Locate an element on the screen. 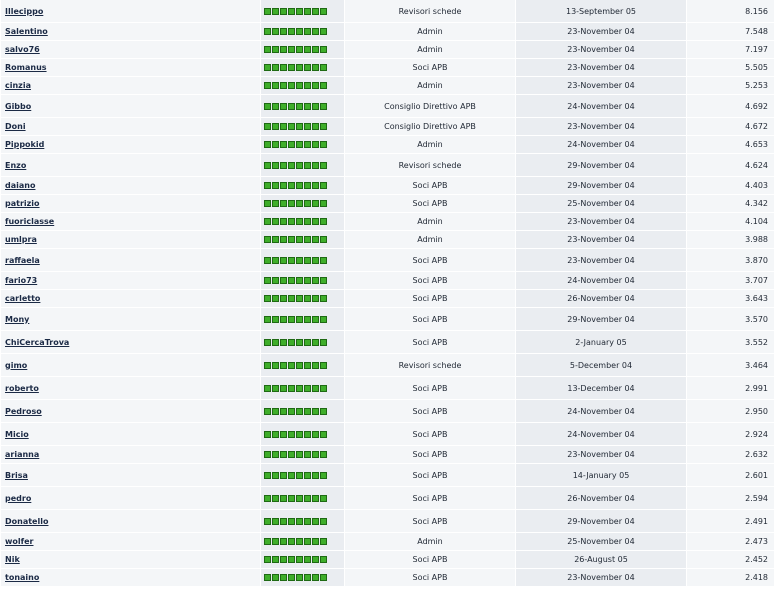  cell-join-date: 5-December 04 is located at coordinates (601, 365).